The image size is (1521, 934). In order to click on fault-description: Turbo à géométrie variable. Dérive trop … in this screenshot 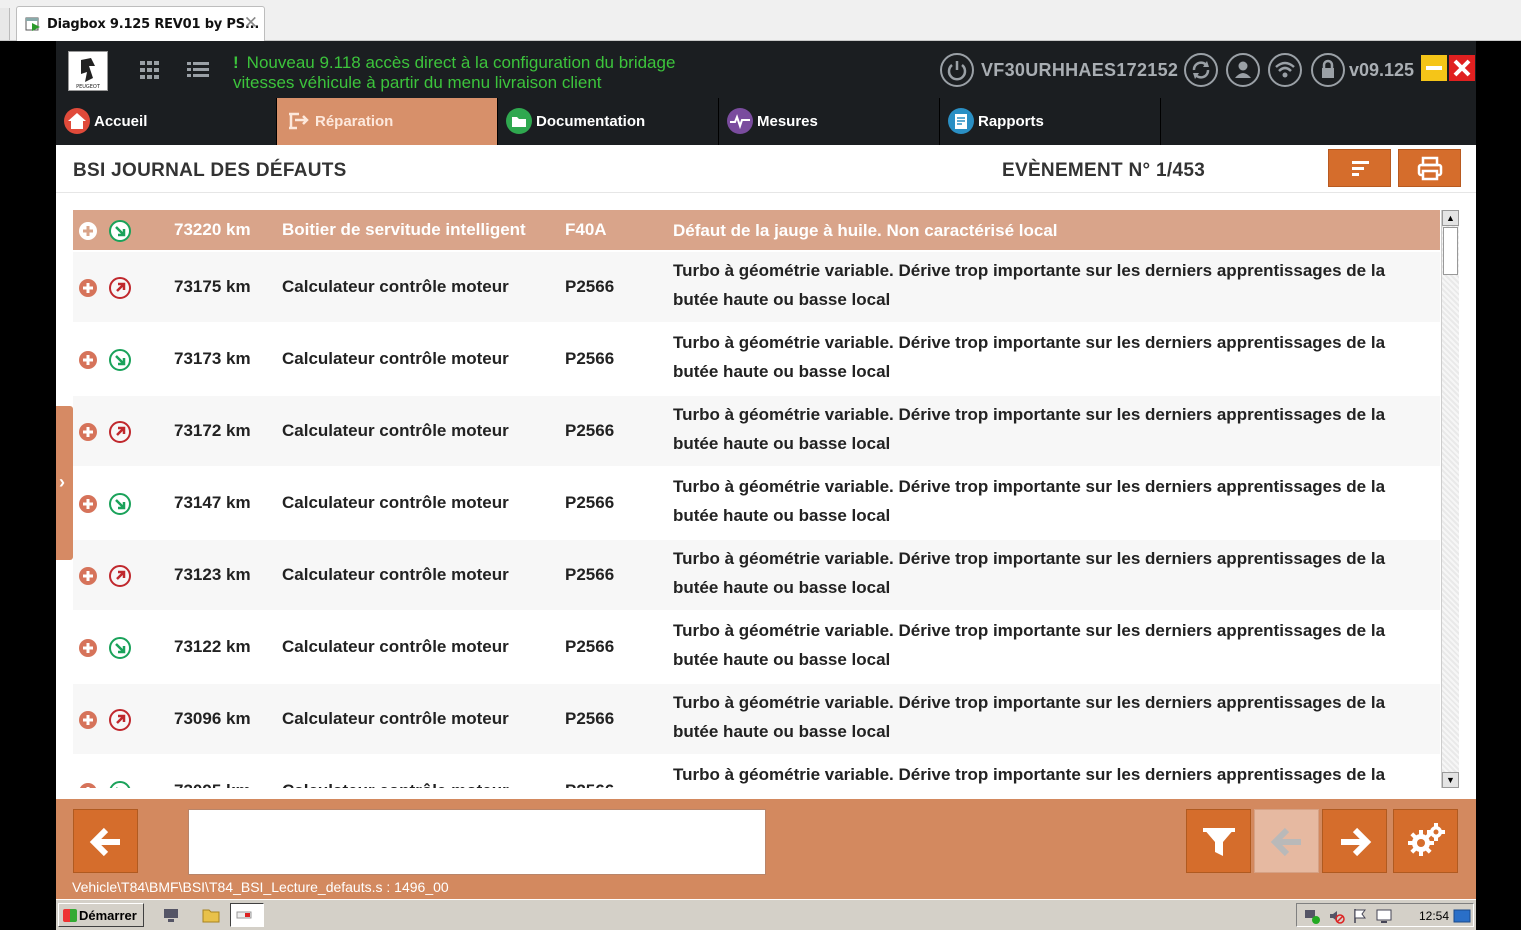, I will do `click(1048, 717)`.